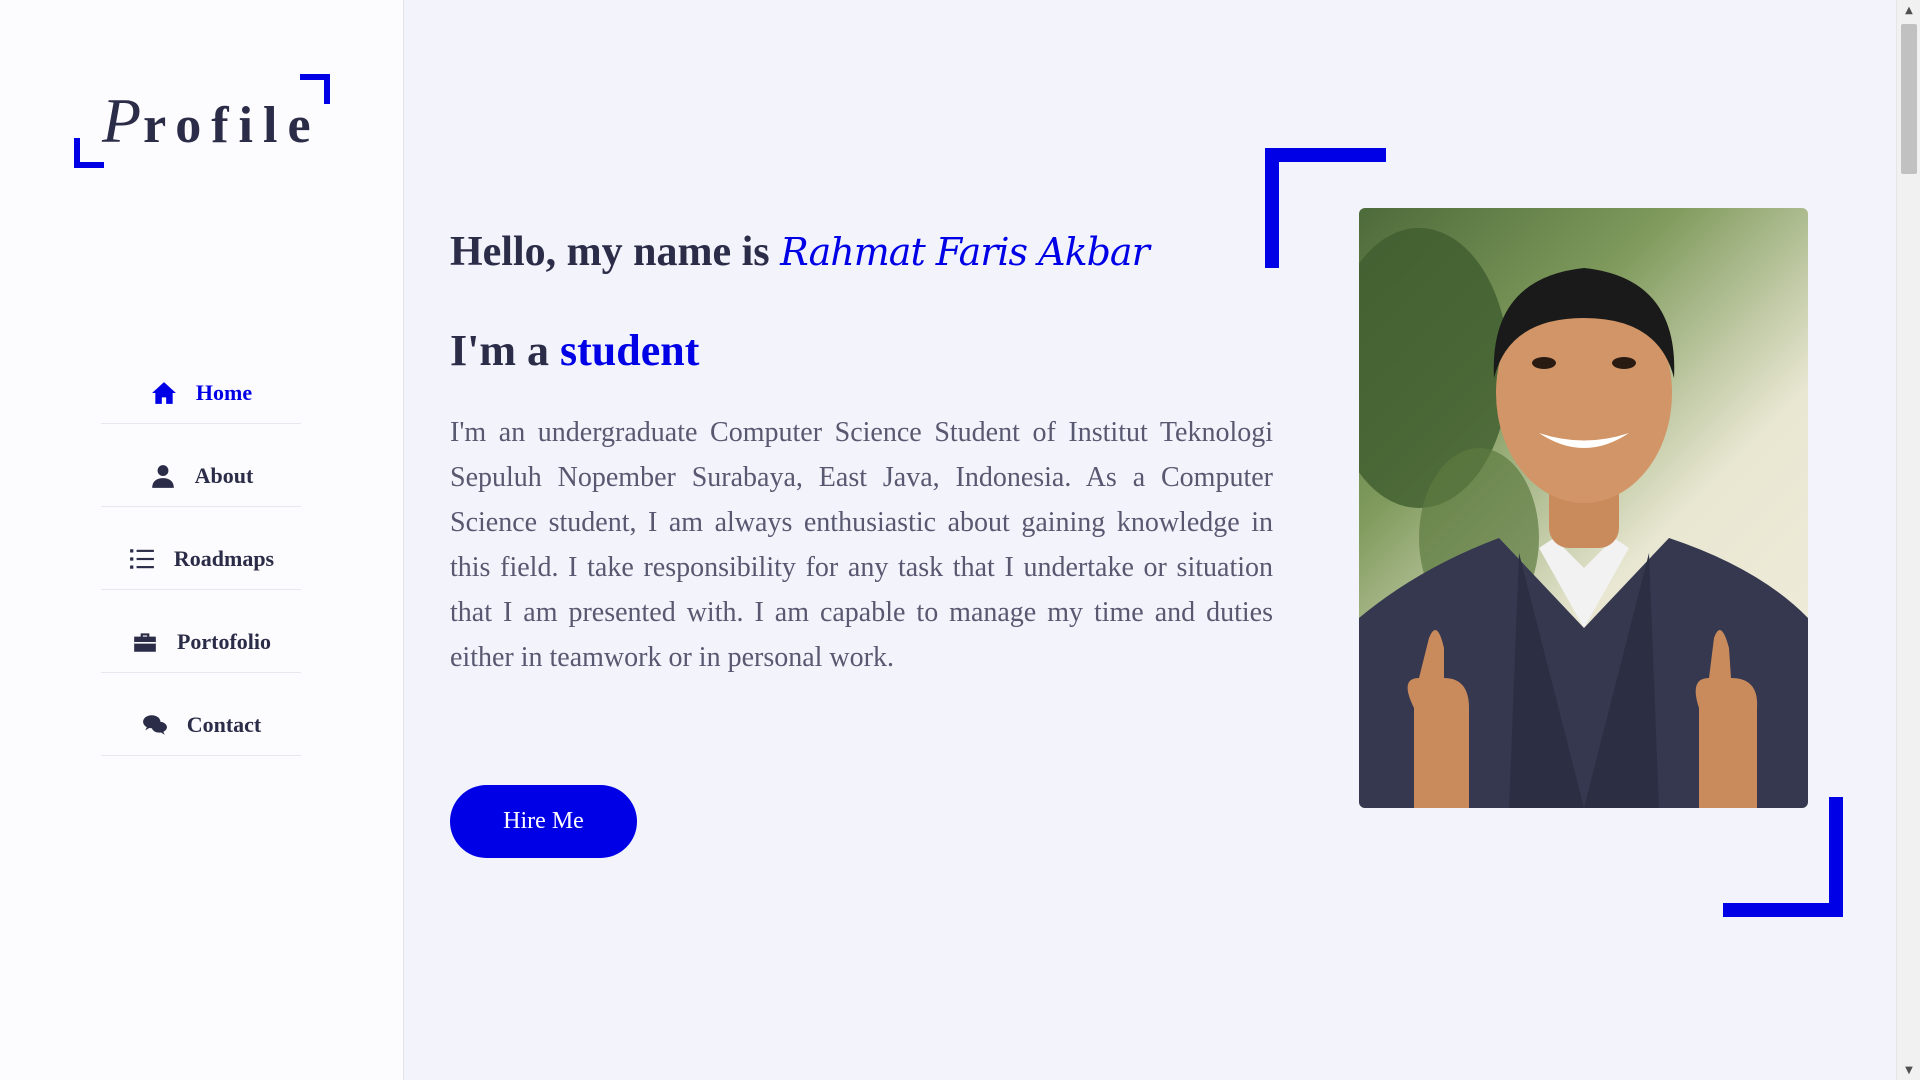 Image resolution: width=1920 pixels, height=1080 pixels. I want to click on home-icon, so click(164, 393).